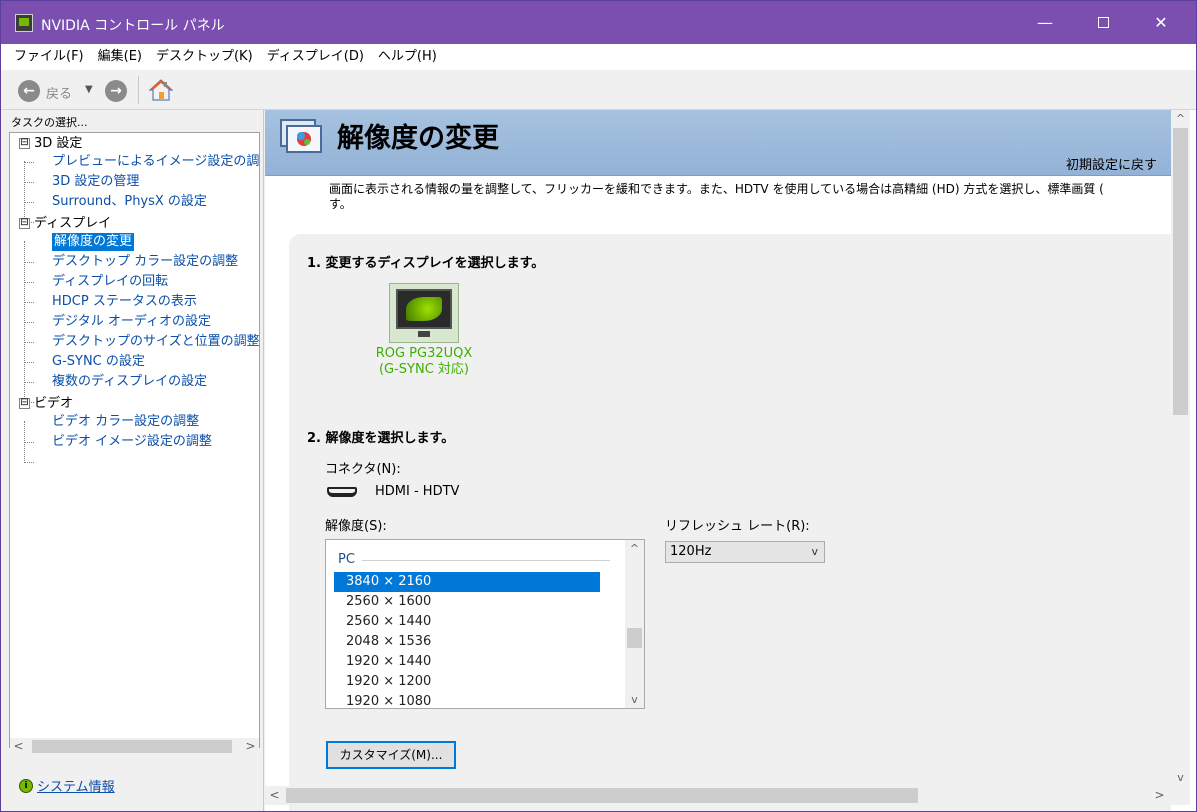 This screenshot has height=812, width=1197. I want to click on main-horizontal-scrollbar: < >, so click(727, 795).